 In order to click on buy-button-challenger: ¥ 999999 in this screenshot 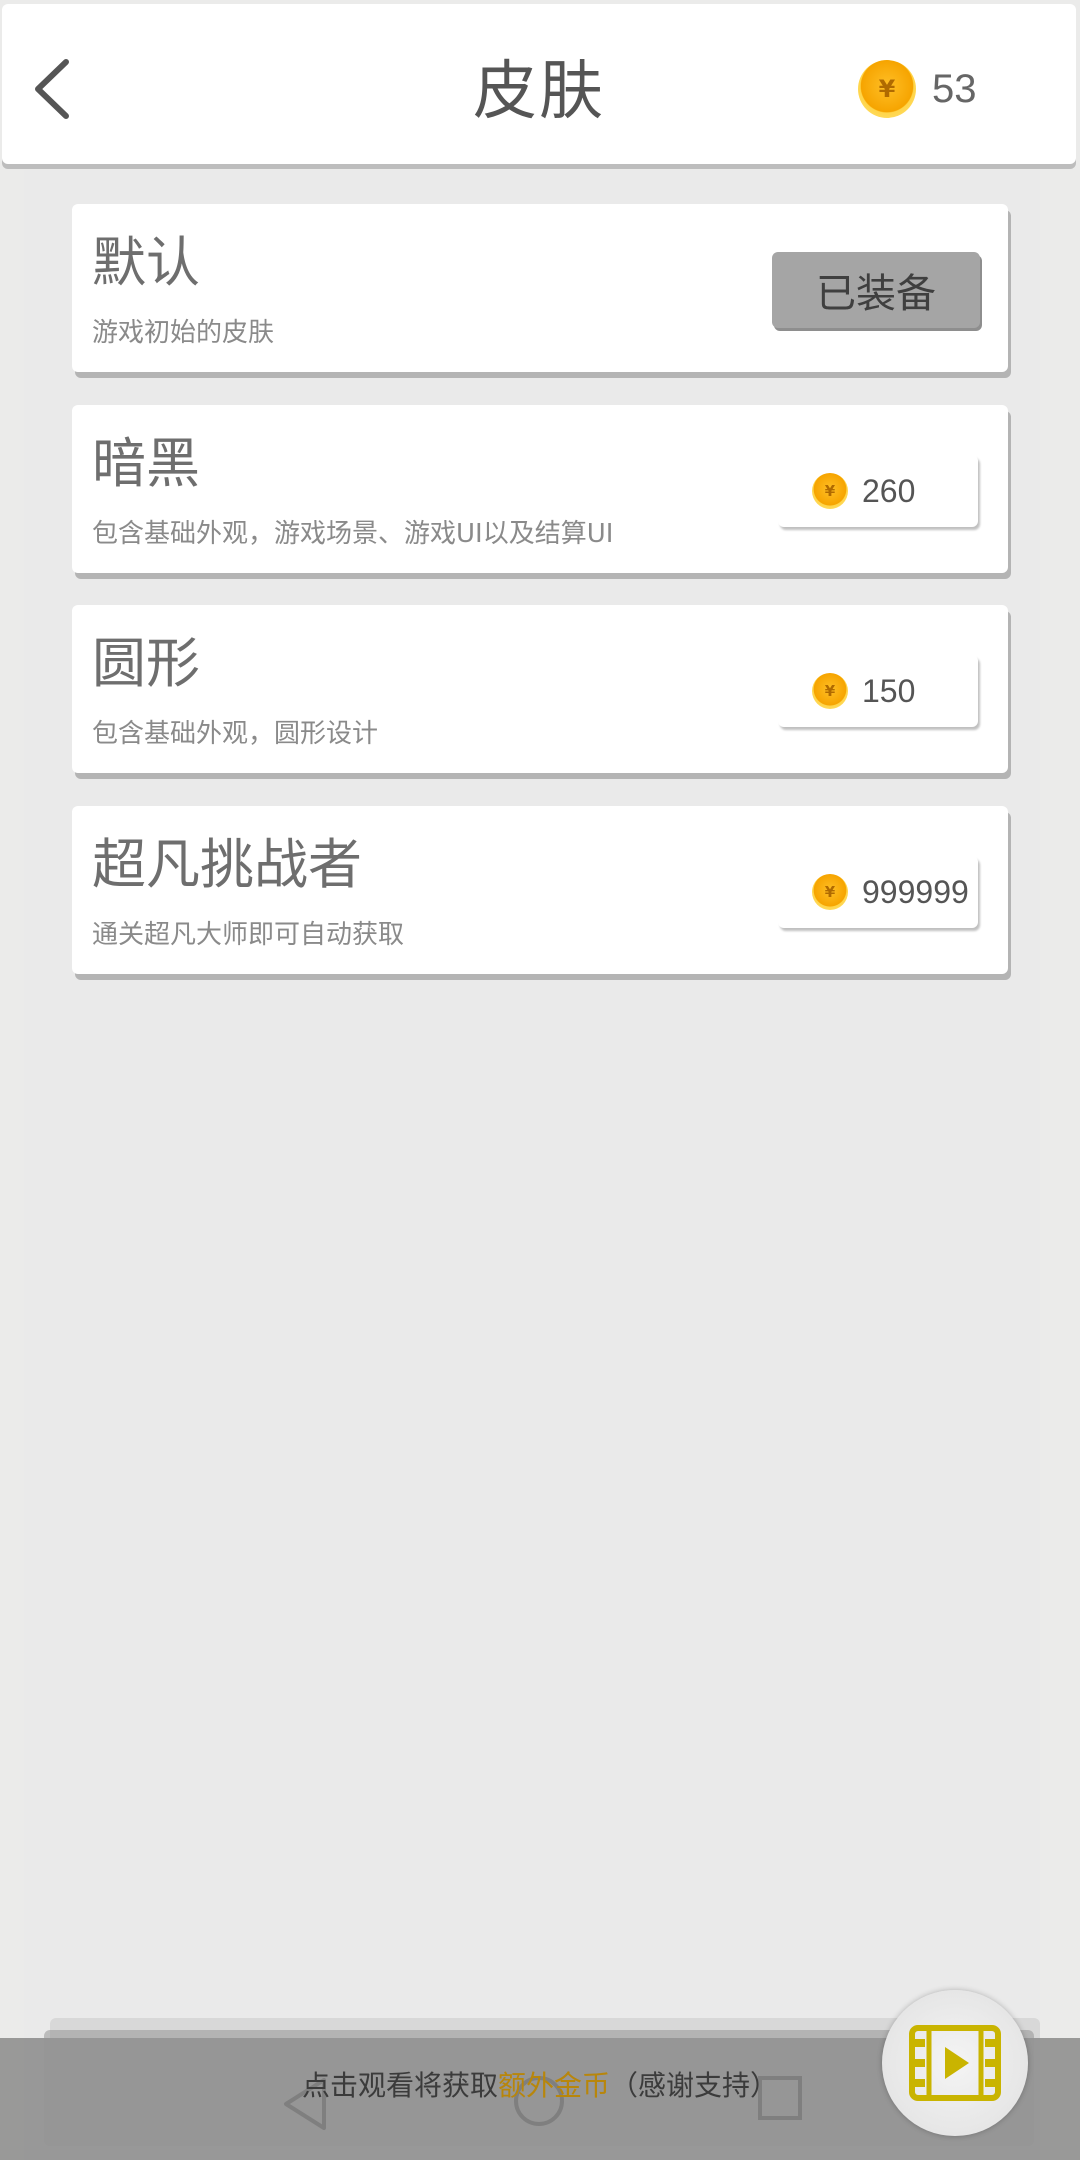, I will do `click(878, 892)`.